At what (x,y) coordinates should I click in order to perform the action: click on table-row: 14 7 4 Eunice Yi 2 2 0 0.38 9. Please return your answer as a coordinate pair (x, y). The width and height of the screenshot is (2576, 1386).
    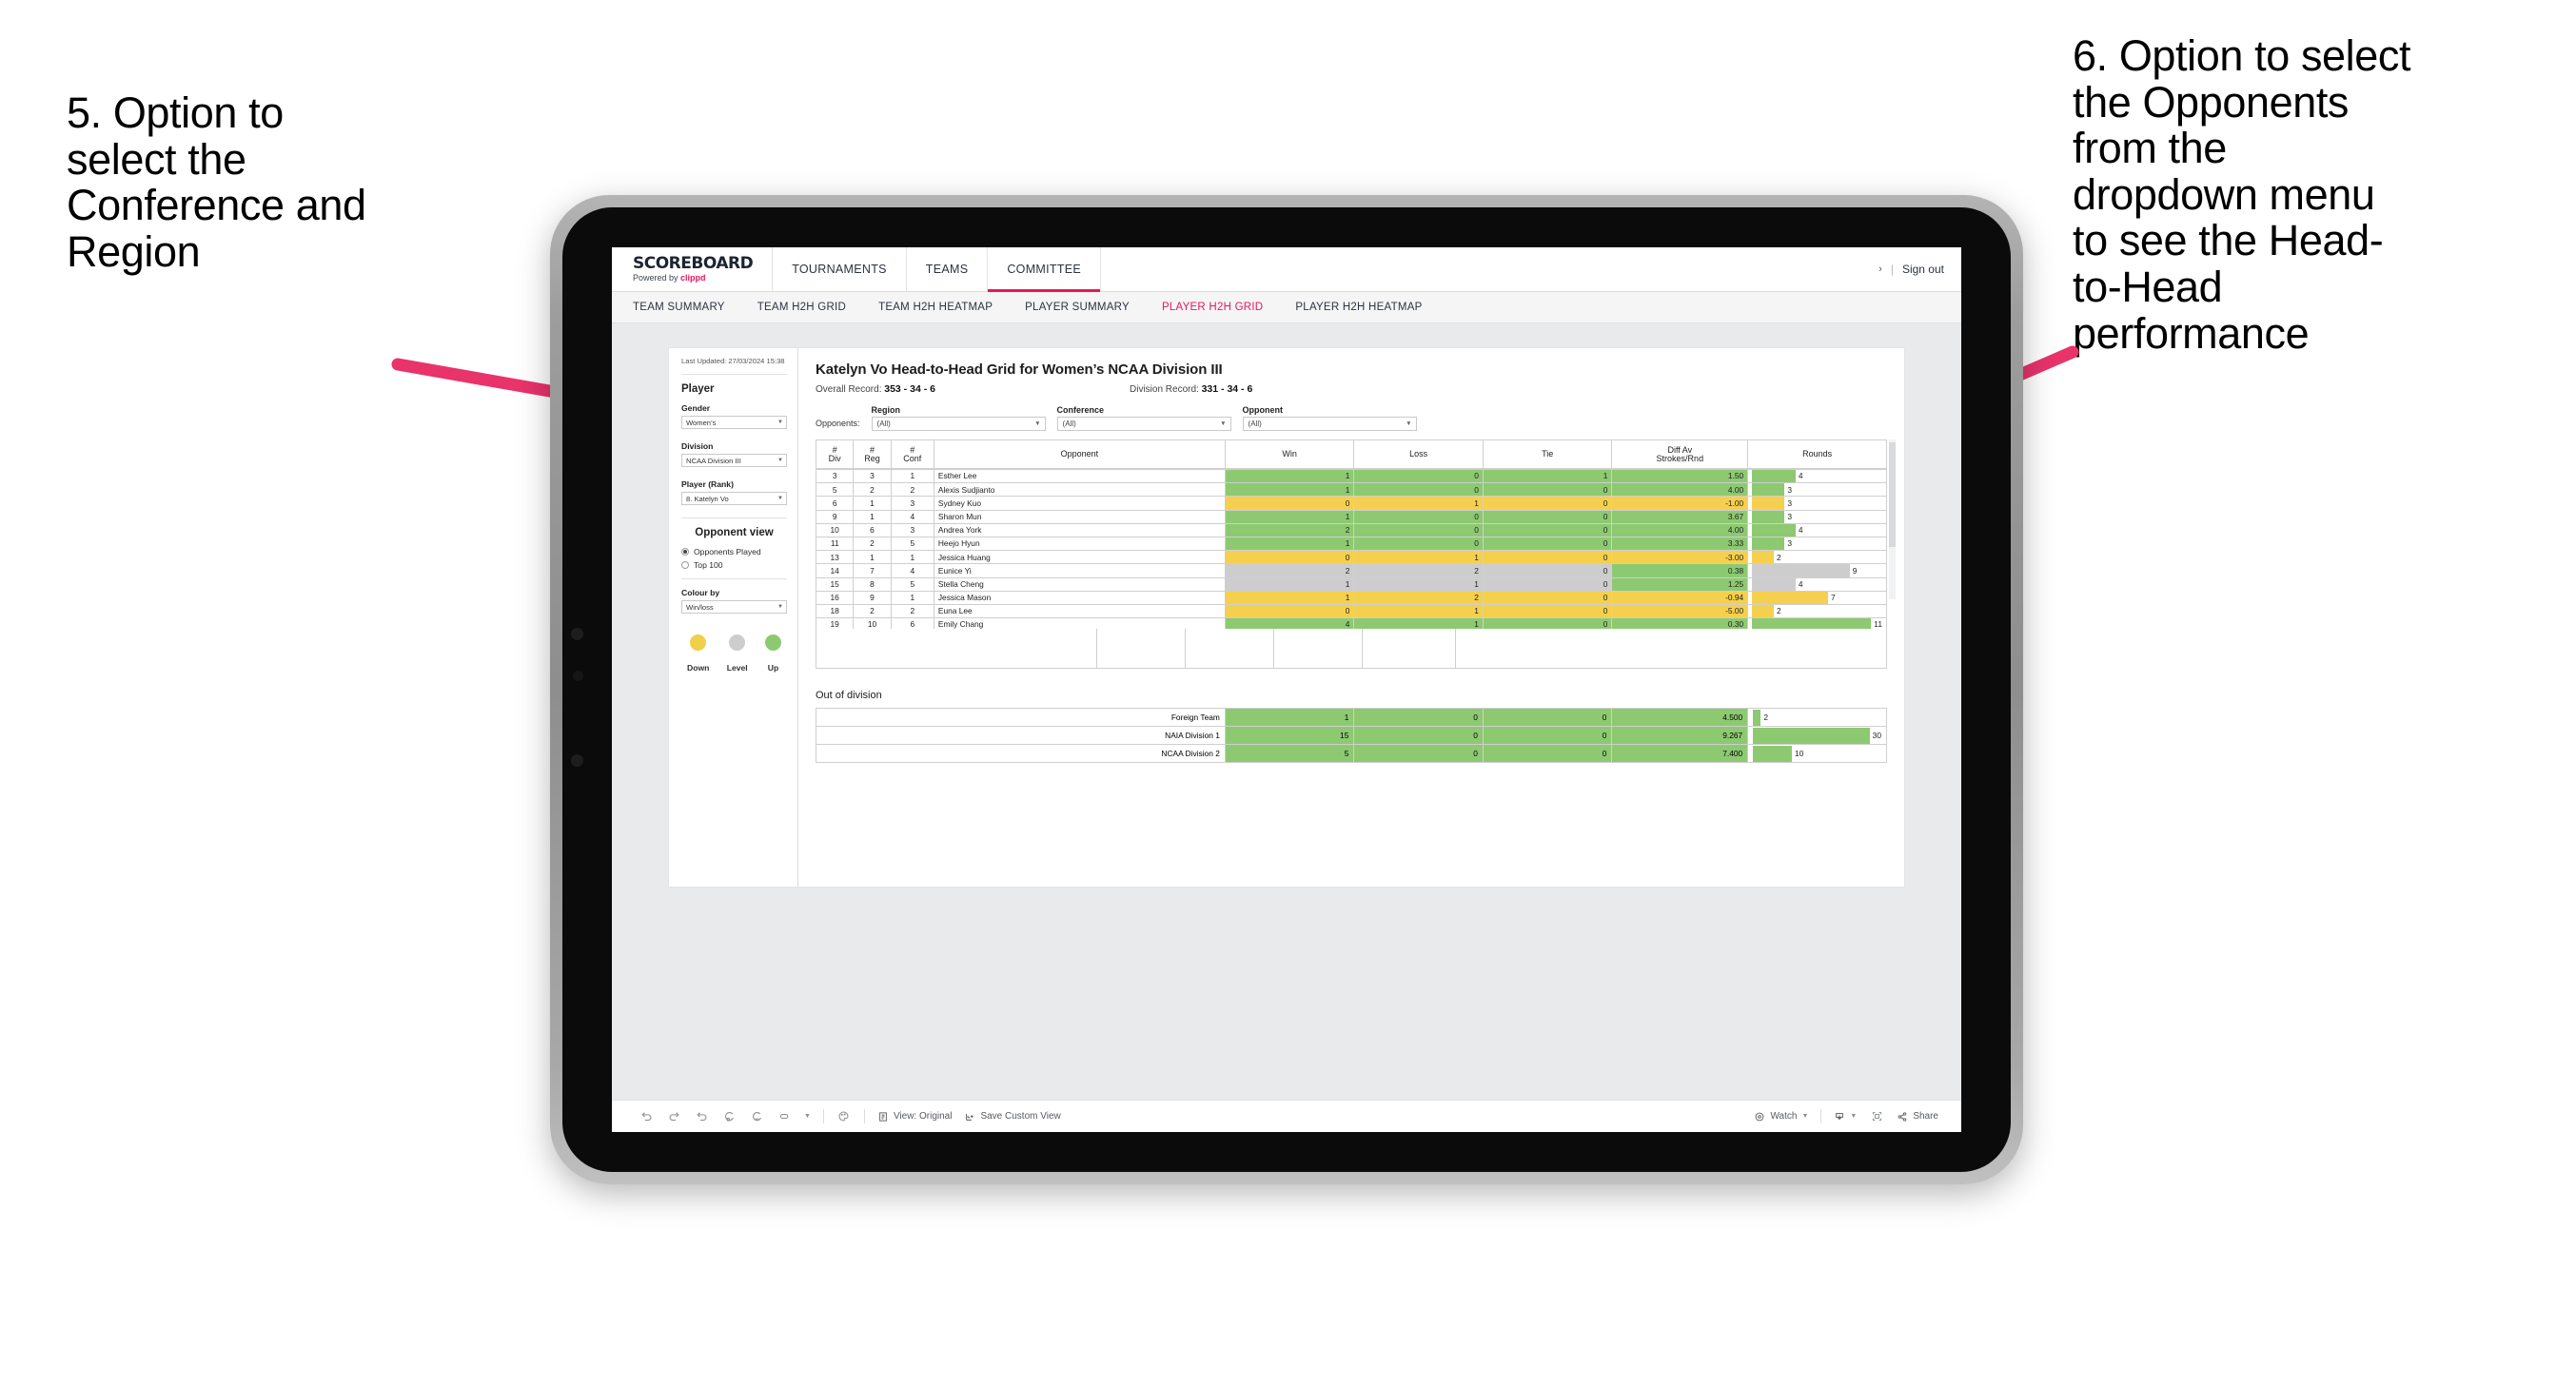
    Looking at the image, I should click on (1351, 570).